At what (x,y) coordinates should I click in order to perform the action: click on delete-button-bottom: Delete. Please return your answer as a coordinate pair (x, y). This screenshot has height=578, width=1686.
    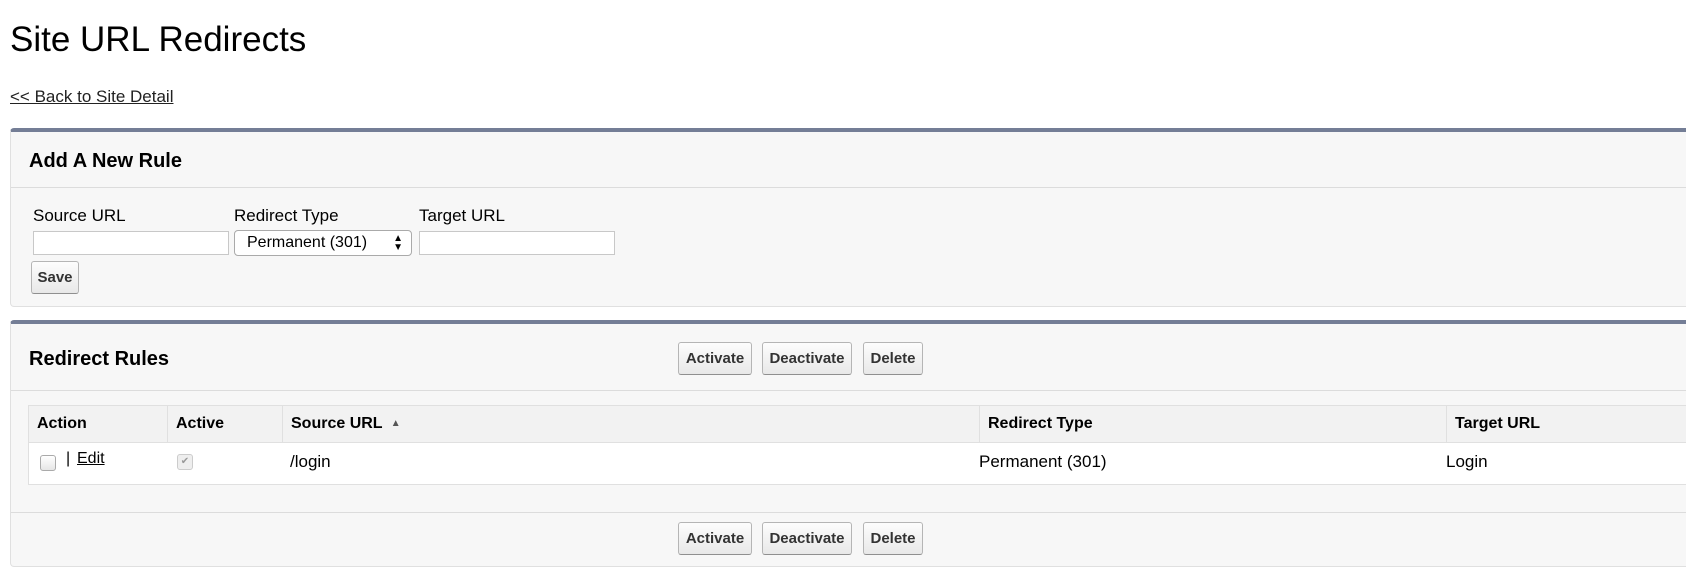
    Looking at the image, I should click on (893, 538).